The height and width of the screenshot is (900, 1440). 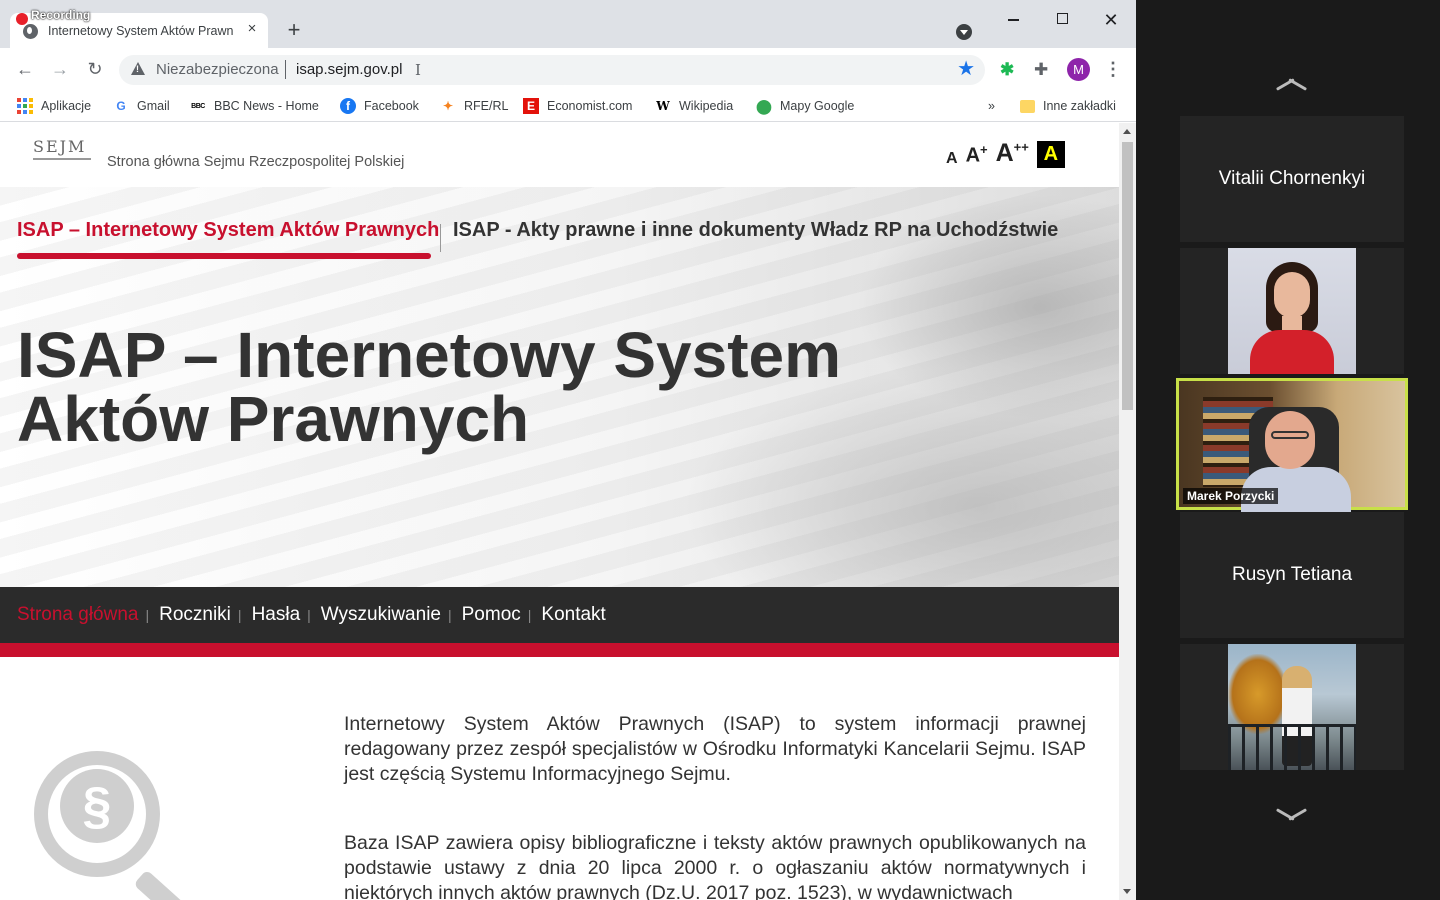 I want to click on scroll-up-arrow-icon, so click(x=1127, y=131).